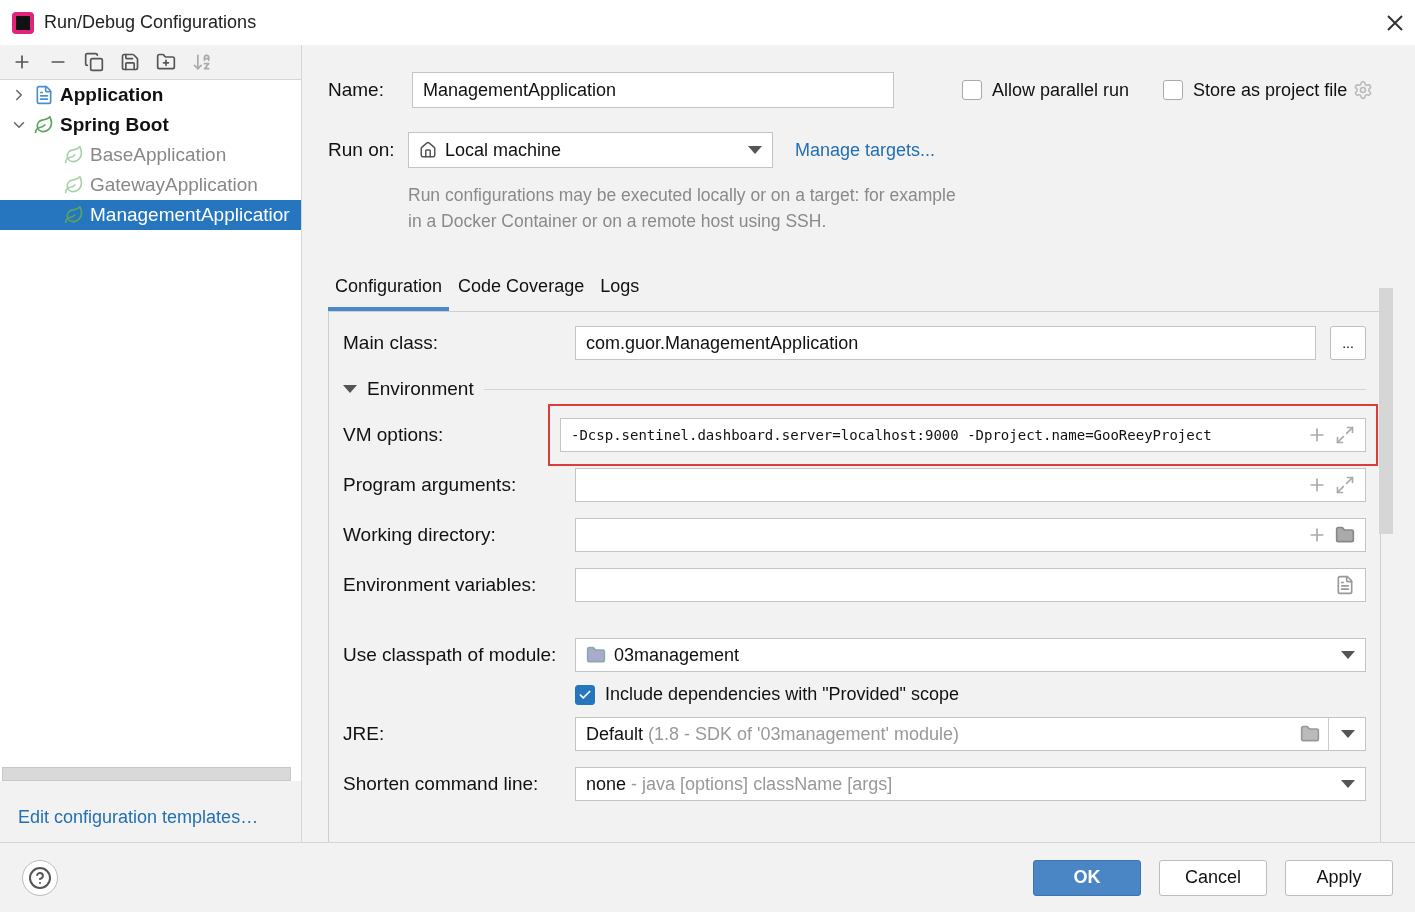 This screenshot has height=912, width=1415. I want to click on close-icon, so click(1395, 22).